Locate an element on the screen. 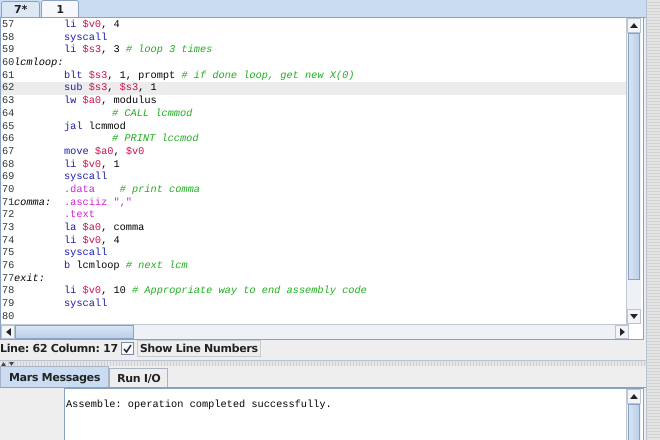 The width and height of the screenshot is (660, 440). code-line: la $a0, comma is located at coordinates (103, 228).